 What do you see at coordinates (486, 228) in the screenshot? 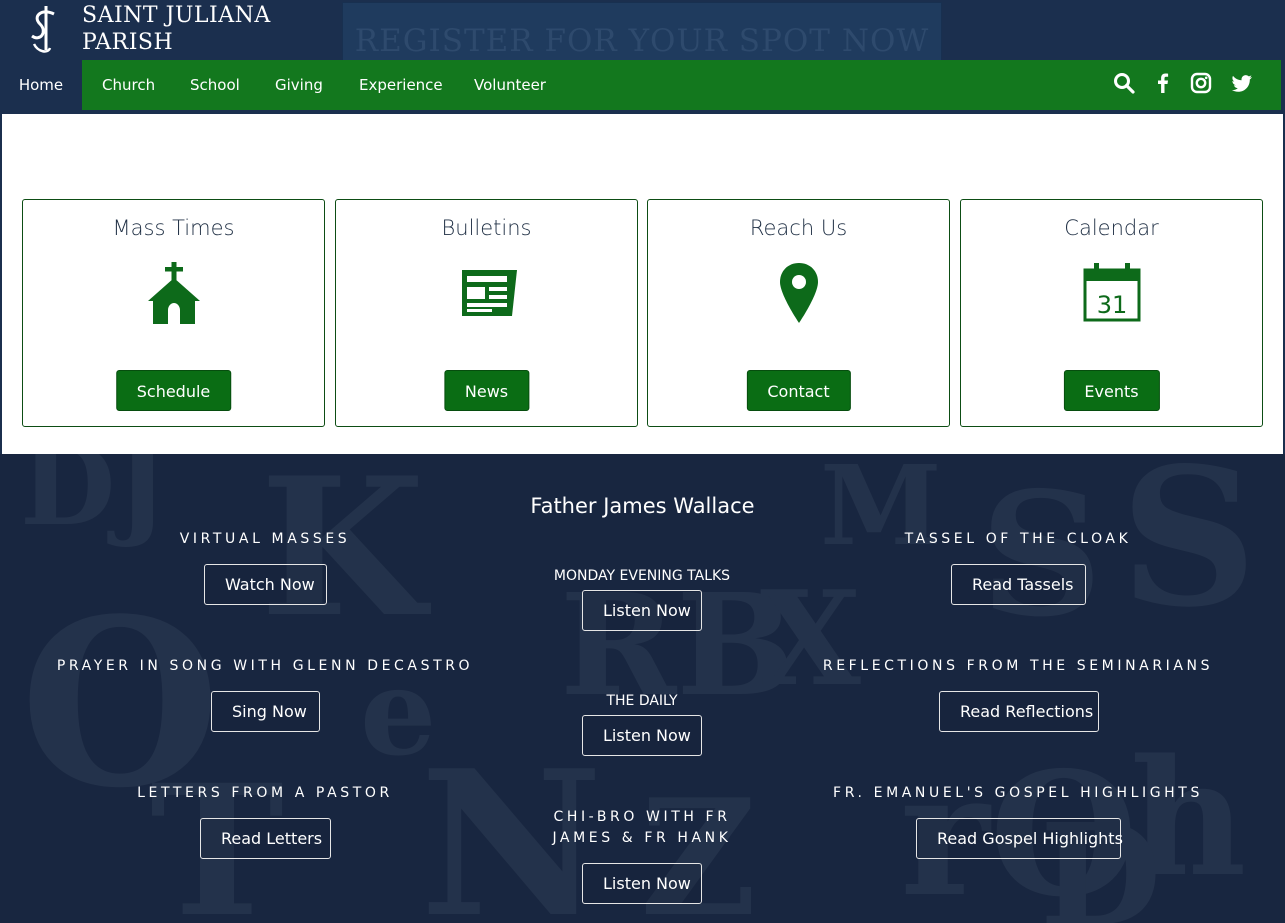
I see `card-title: Bulletins` at bounding box center [486, 228].